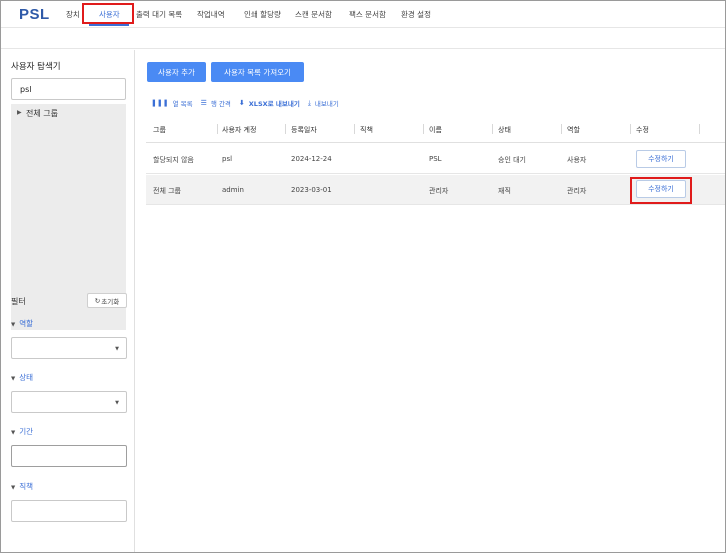  What do you see at coordinates (68, 89) in the screenshot?
I see `search-input: psl` at bounding box center [68, 89].